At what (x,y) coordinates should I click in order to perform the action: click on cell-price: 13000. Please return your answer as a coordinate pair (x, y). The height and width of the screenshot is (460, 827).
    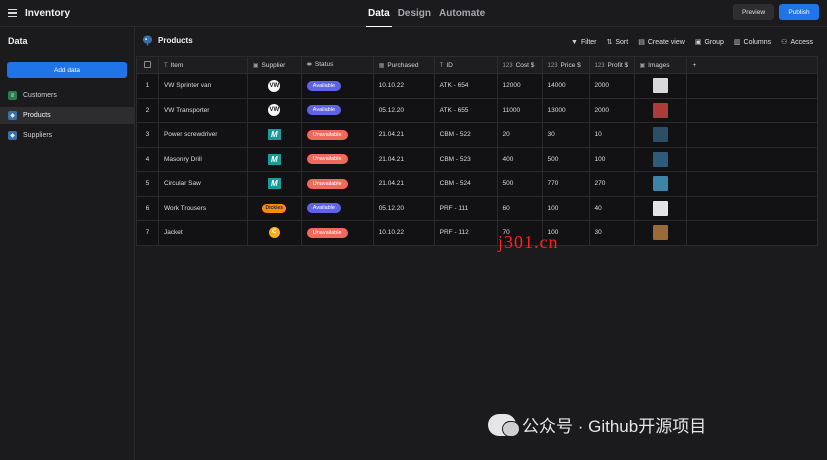
    Looking at the image, I should click on (565, 110).